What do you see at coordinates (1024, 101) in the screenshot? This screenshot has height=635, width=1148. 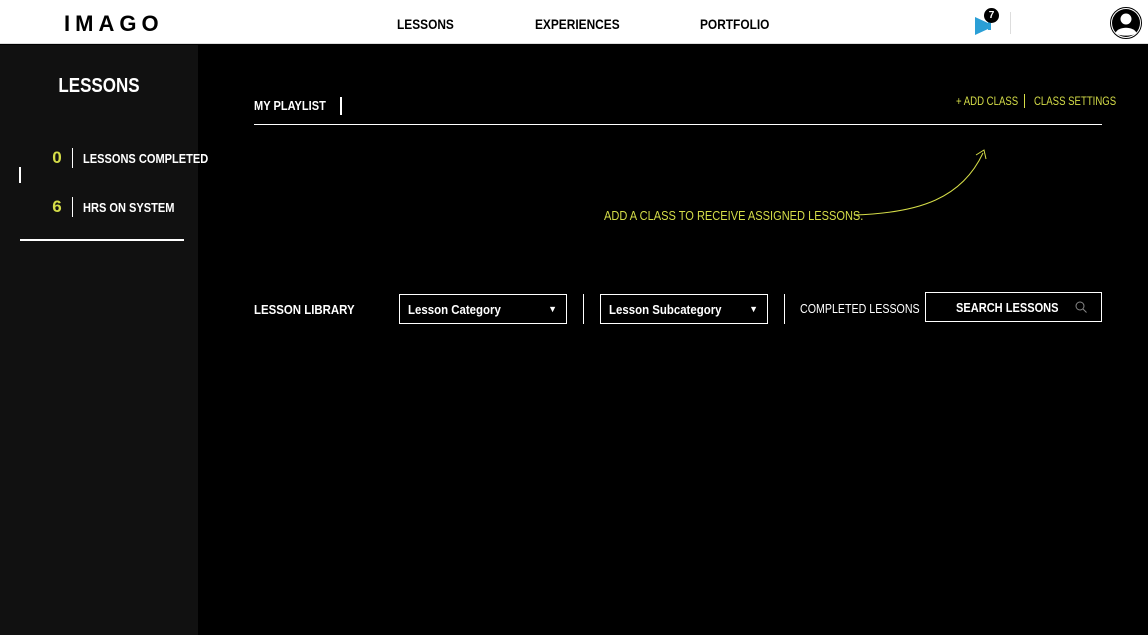 I see `class-links-divider` at bounding box center [1024, 101].